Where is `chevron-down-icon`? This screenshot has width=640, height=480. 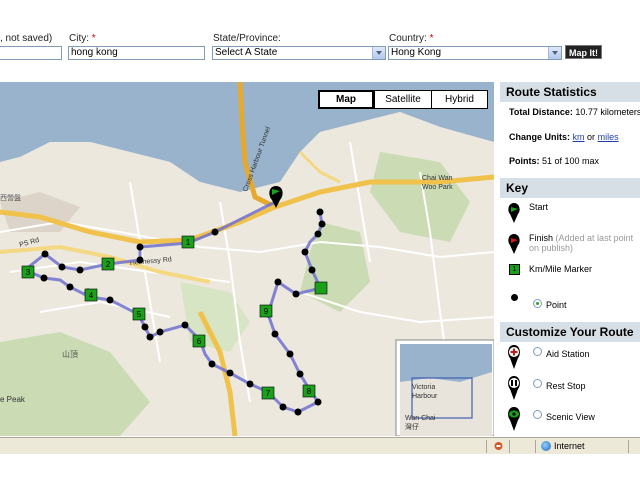
chevron-down-icon is located at coordinates (554, 53).